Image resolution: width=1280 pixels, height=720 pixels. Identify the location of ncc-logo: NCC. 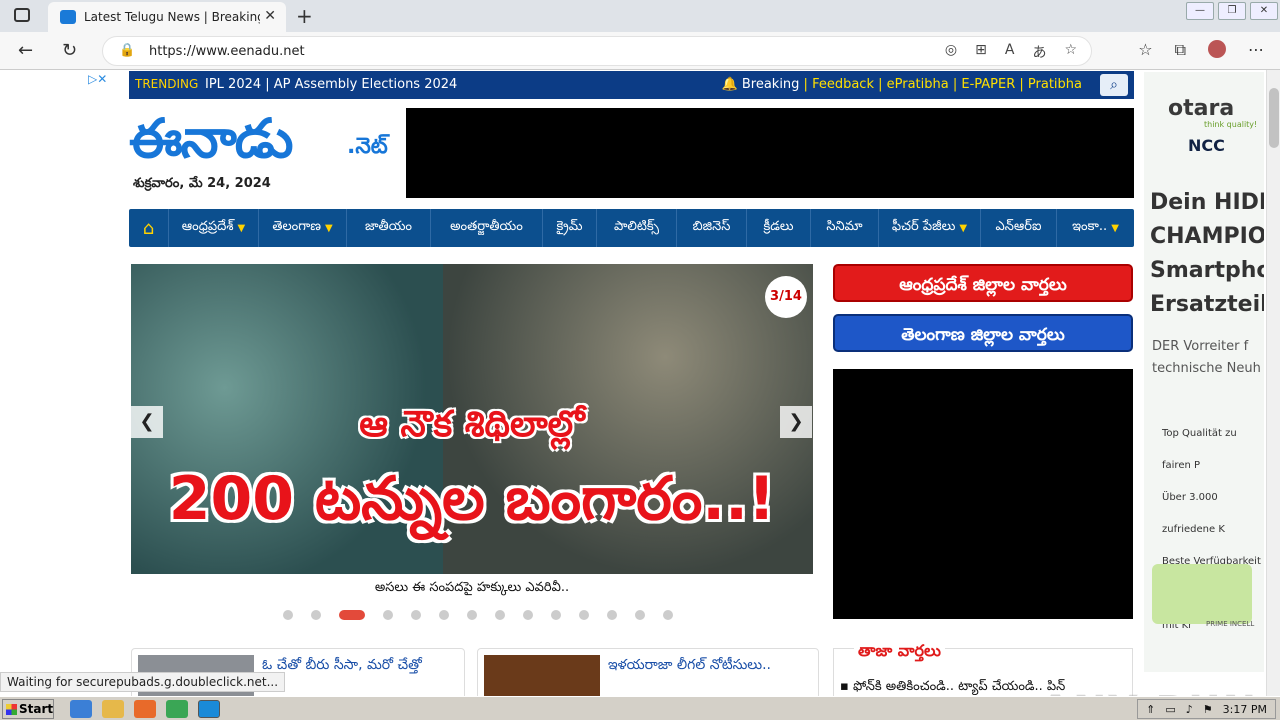
(1206, 145).